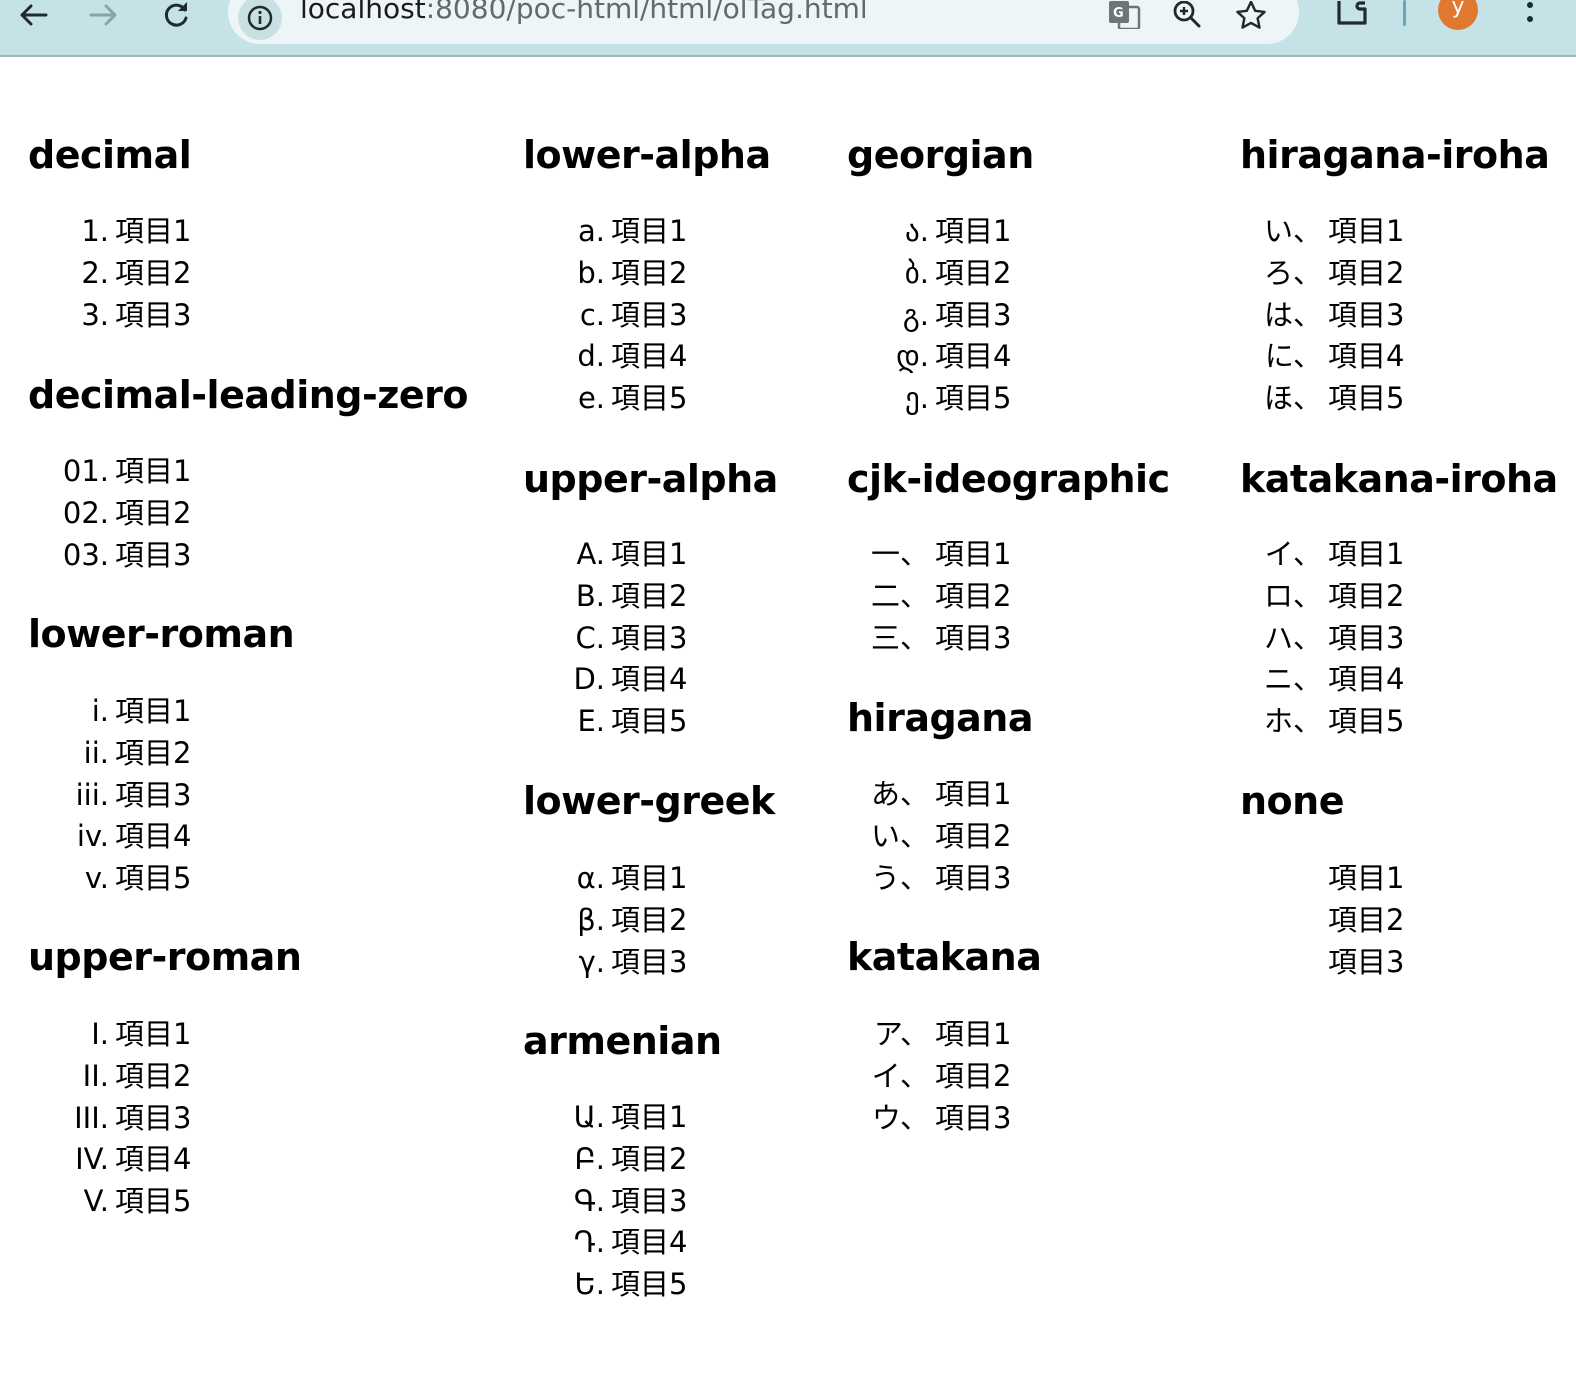  What do you see at coordinates (944, 957) in the screenshot?
I see `heading-katakana: katakana` at bounding box center [944, 957].